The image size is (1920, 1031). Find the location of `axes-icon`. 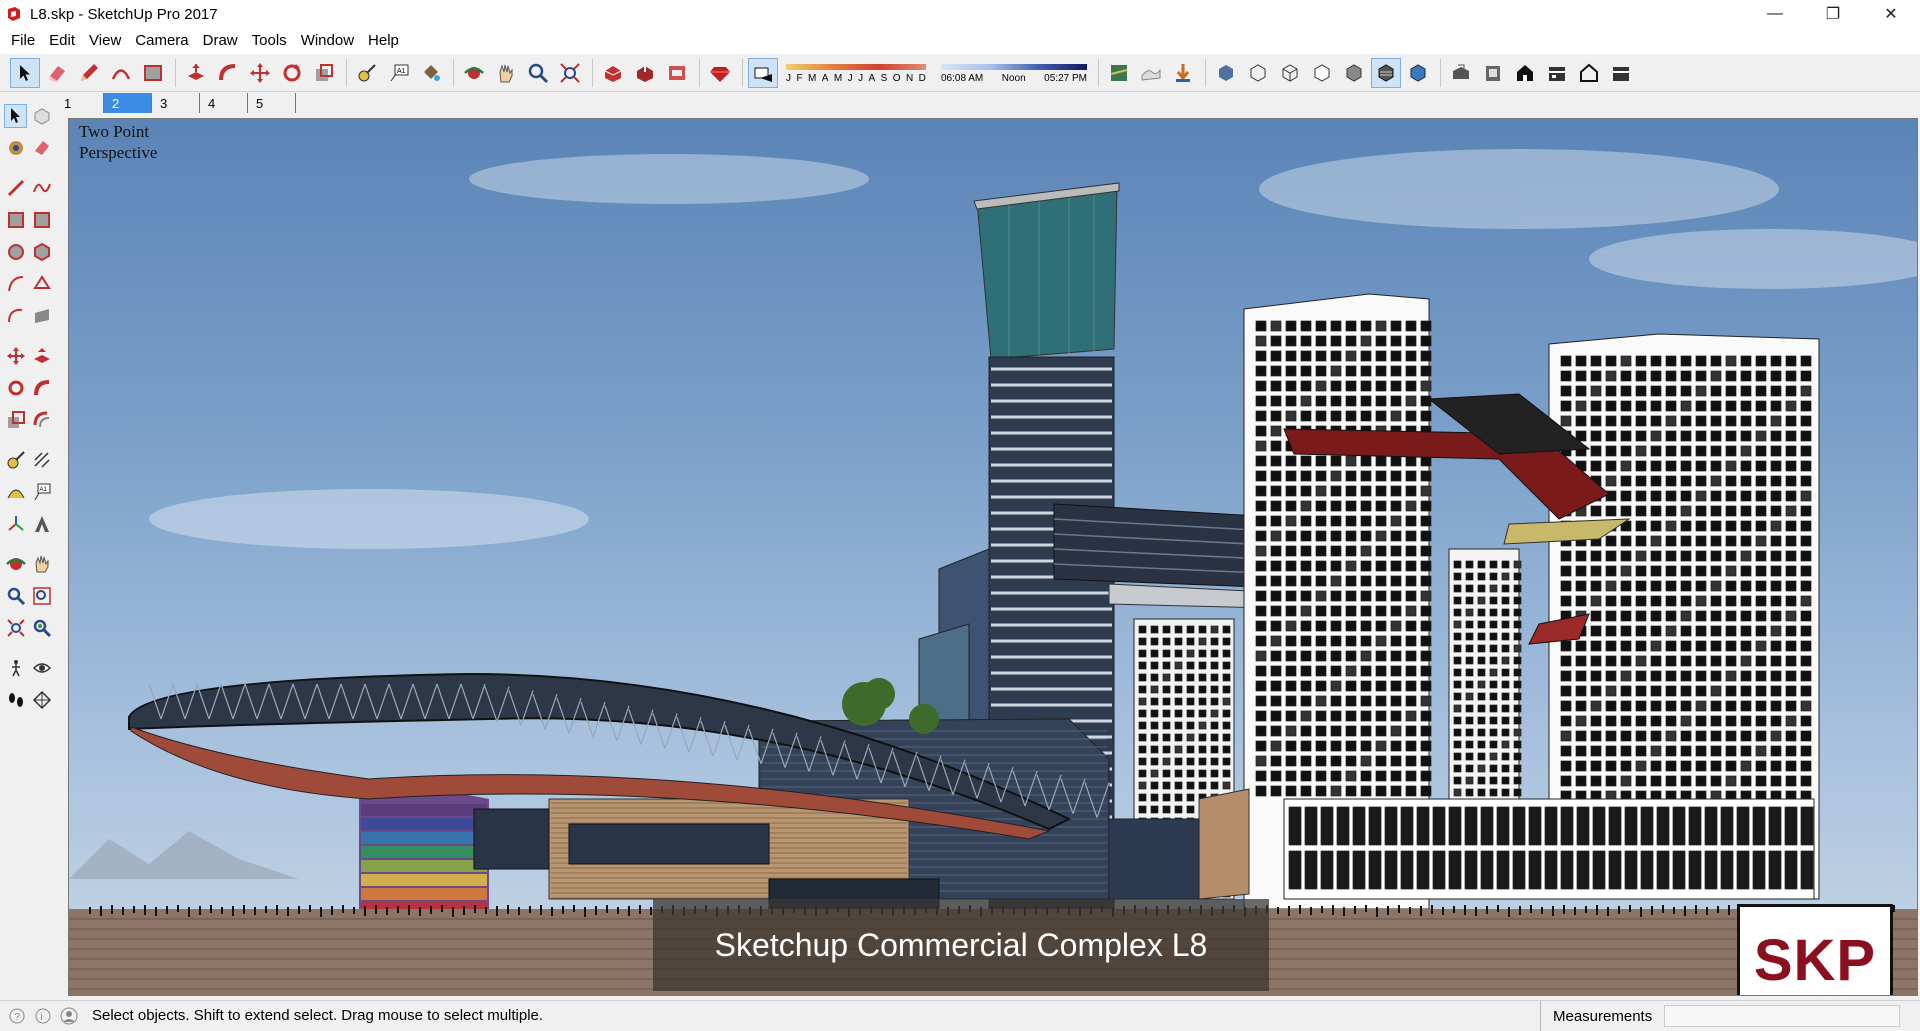

axes-icon is located at coordinates (15, 524).